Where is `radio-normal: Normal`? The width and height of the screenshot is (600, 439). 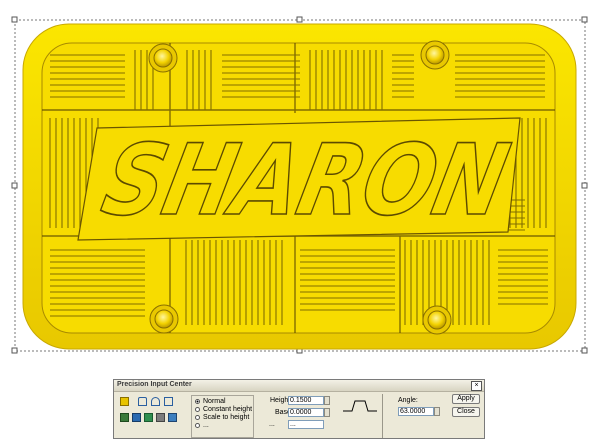
radio-normal: Normal is located at coordinates (210, 401).